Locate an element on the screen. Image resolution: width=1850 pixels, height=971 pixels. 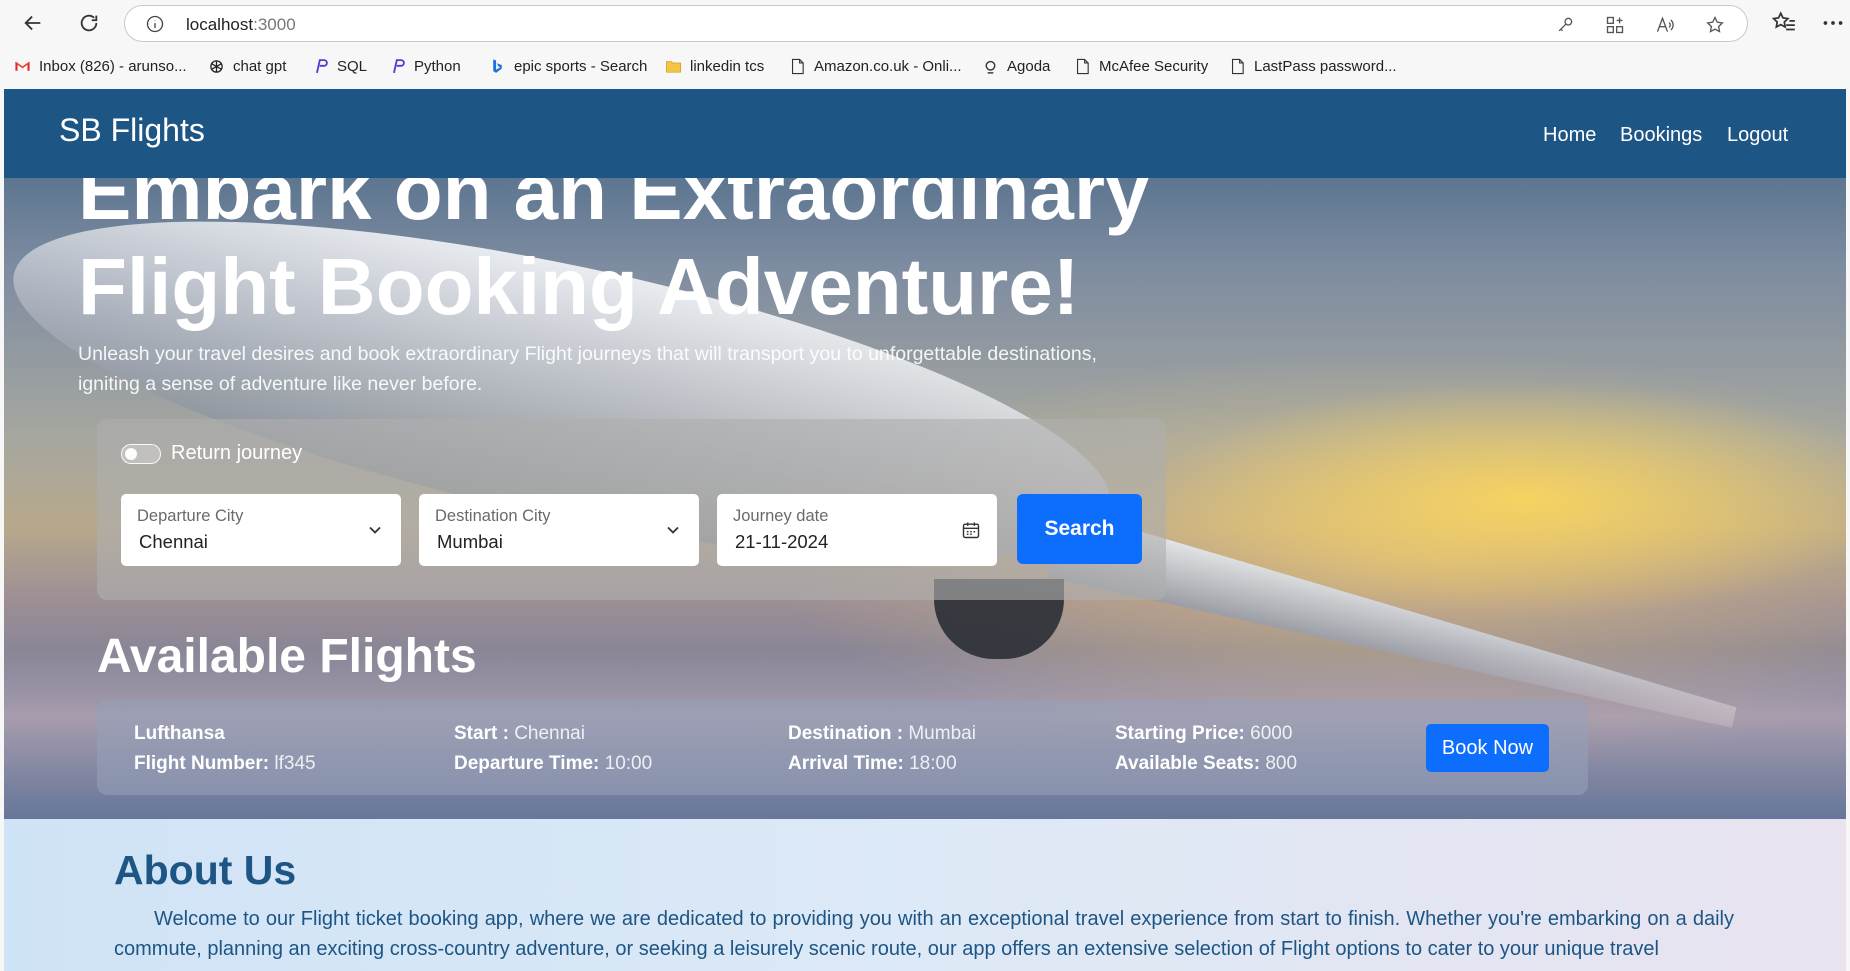
read-aloud-icon is located at coordinates (1665, 25).